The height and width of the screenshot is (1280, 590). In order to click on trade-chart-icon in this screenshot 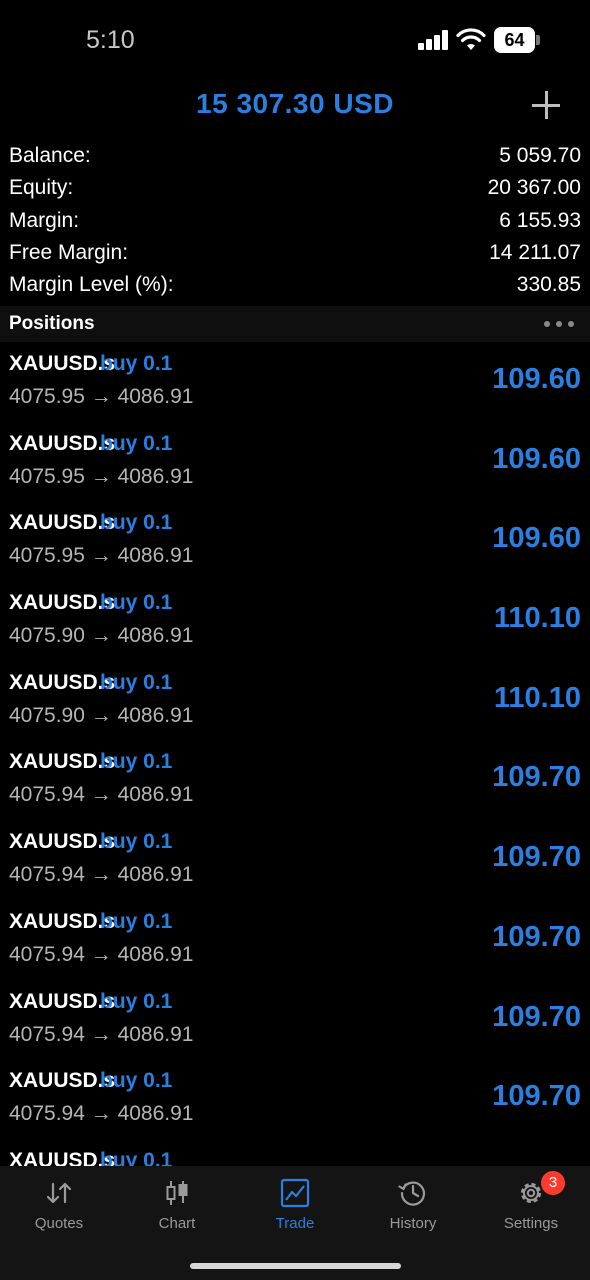, I will do `click(295, 1193)`.